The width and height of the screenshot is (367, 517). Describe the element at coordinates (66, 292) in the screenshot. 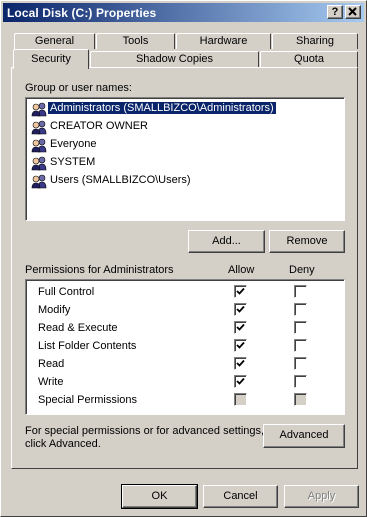

I see `permission-name: Full Control` at that location.